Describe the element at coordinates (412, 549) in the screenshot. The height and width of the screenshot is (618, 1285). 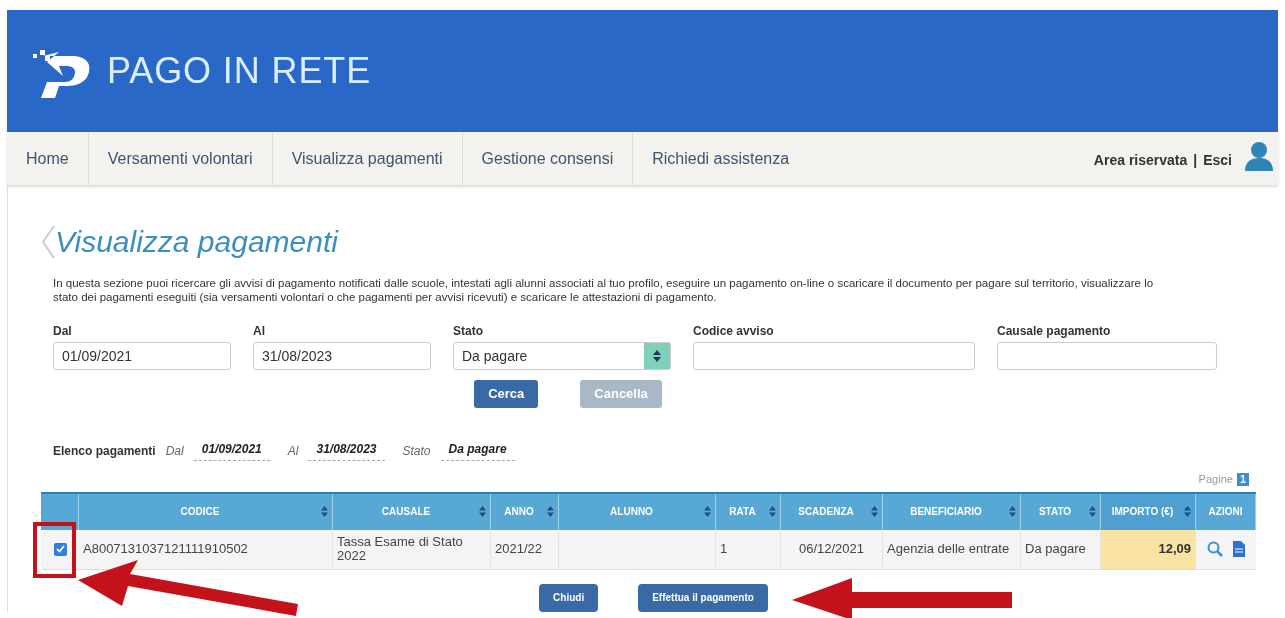
I see `table-cell: Tassa Esame di Stato 2022` at that location.